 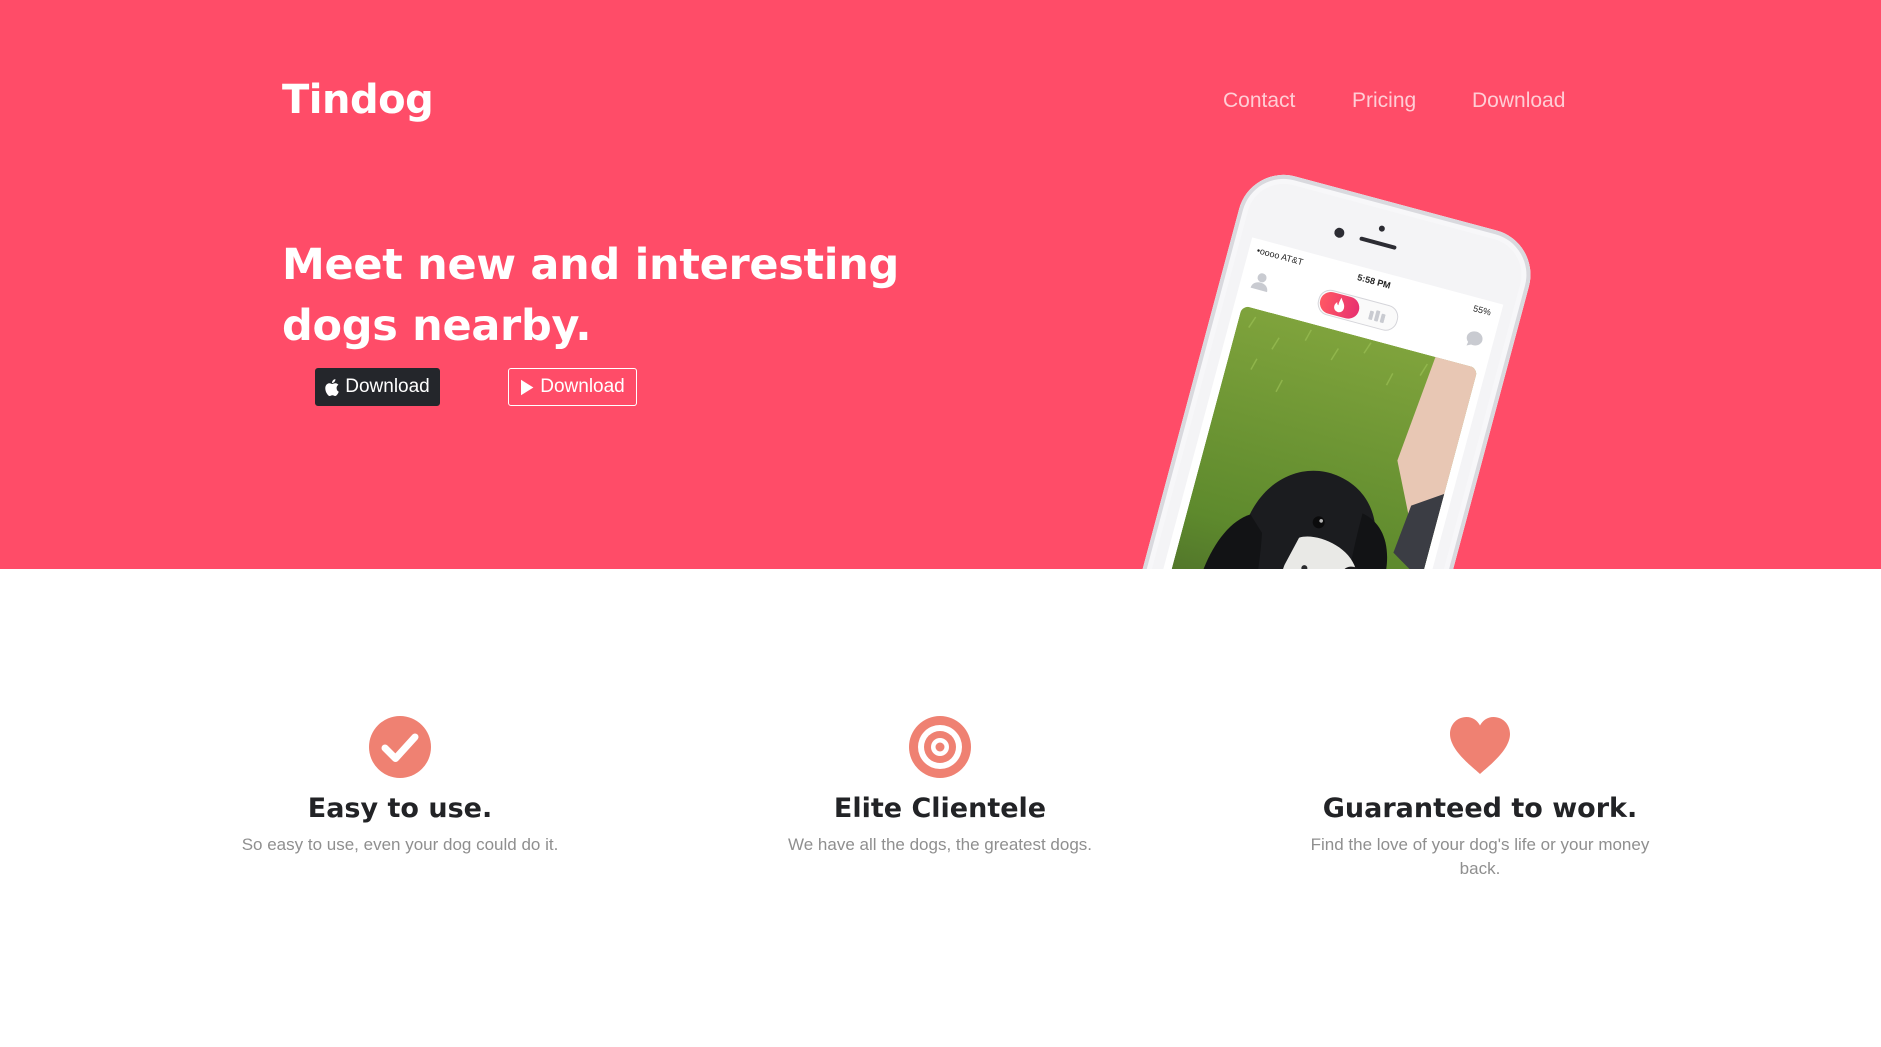 I want to click on feature-title: Elite Clientele, so click(x=940, y=808).